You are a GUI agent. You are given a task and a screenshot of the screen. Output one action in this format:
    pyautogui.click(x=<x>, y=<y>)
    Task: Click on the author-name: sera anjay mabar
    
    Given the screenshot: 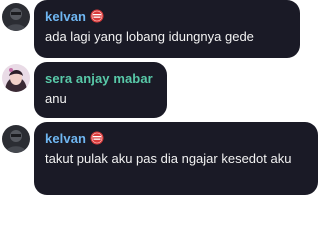 What is the action you would take?
    pyautogui.click(x=99, y=78)
    